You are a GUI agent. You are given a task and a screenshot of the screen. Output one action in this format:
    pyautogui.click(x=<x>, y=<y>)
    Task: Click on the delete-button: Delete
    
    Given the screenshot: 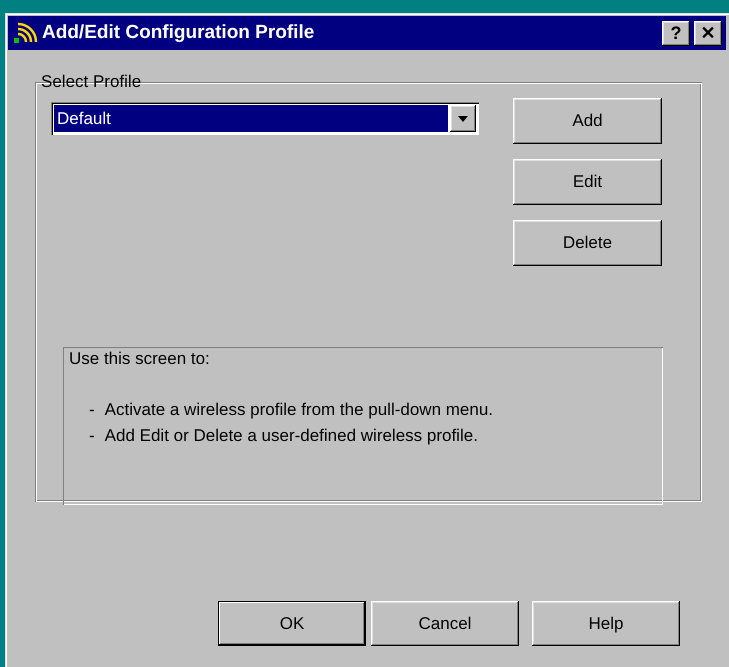 What is the action you would take?
    pyautogui.click(x=587, y=243)
    